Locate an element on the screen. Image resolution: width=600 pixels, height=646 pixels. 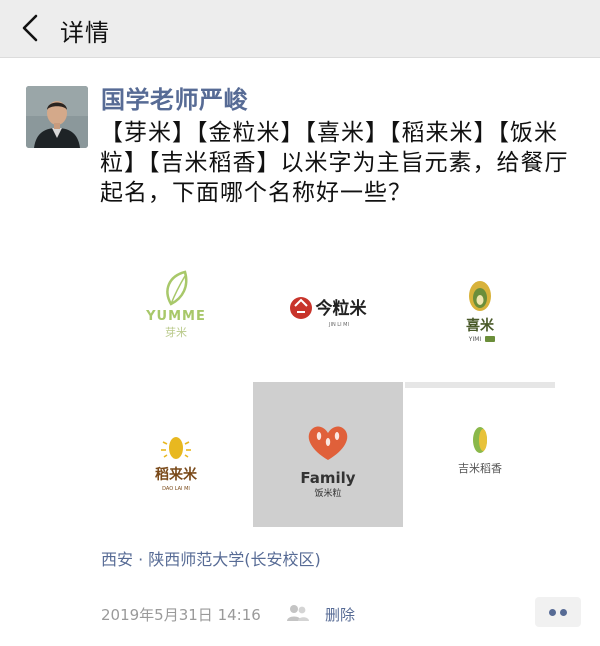
back-button is located at coordinates (32, 28).